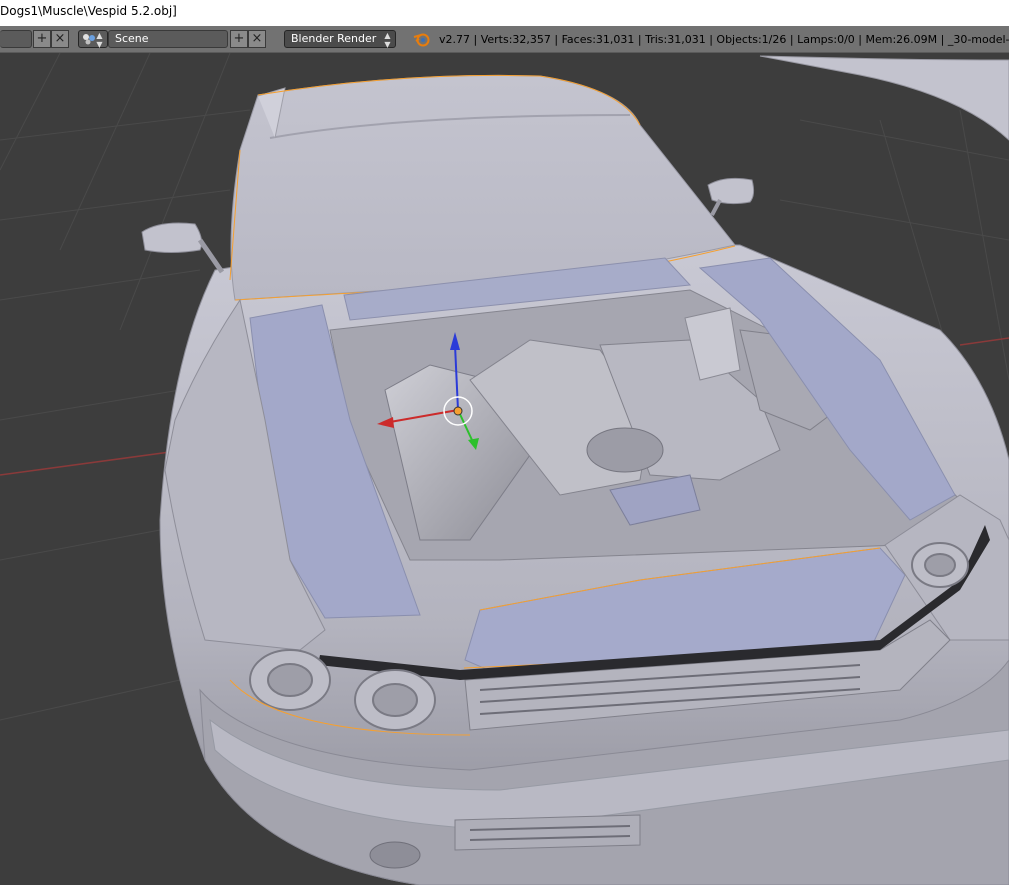  Describe the element at coordinates (504, 13) in the screenshot. I see `window-title-bar: Dogs1\Muscle\Vespid 5.2.obj]` at that location.